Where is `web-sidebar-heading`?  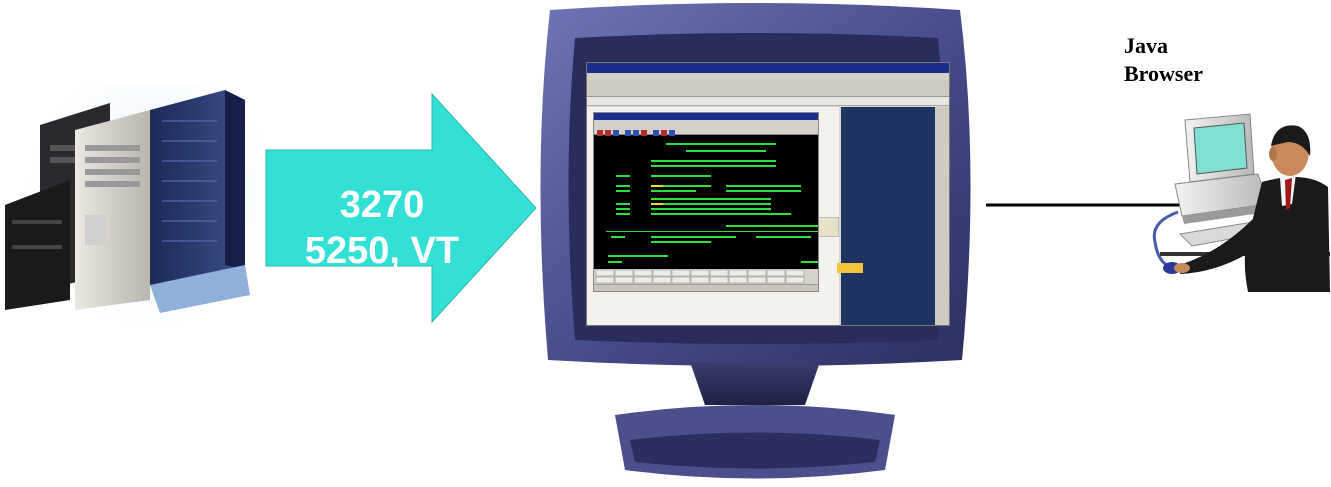 web-sidebar-heading is located at coordinates (888, 114).